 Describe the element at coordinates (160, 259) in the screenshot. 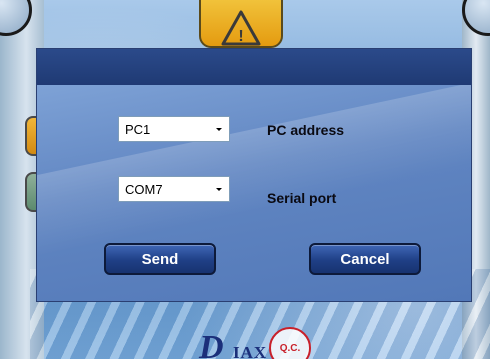

I see `send-button: Send` at that location.